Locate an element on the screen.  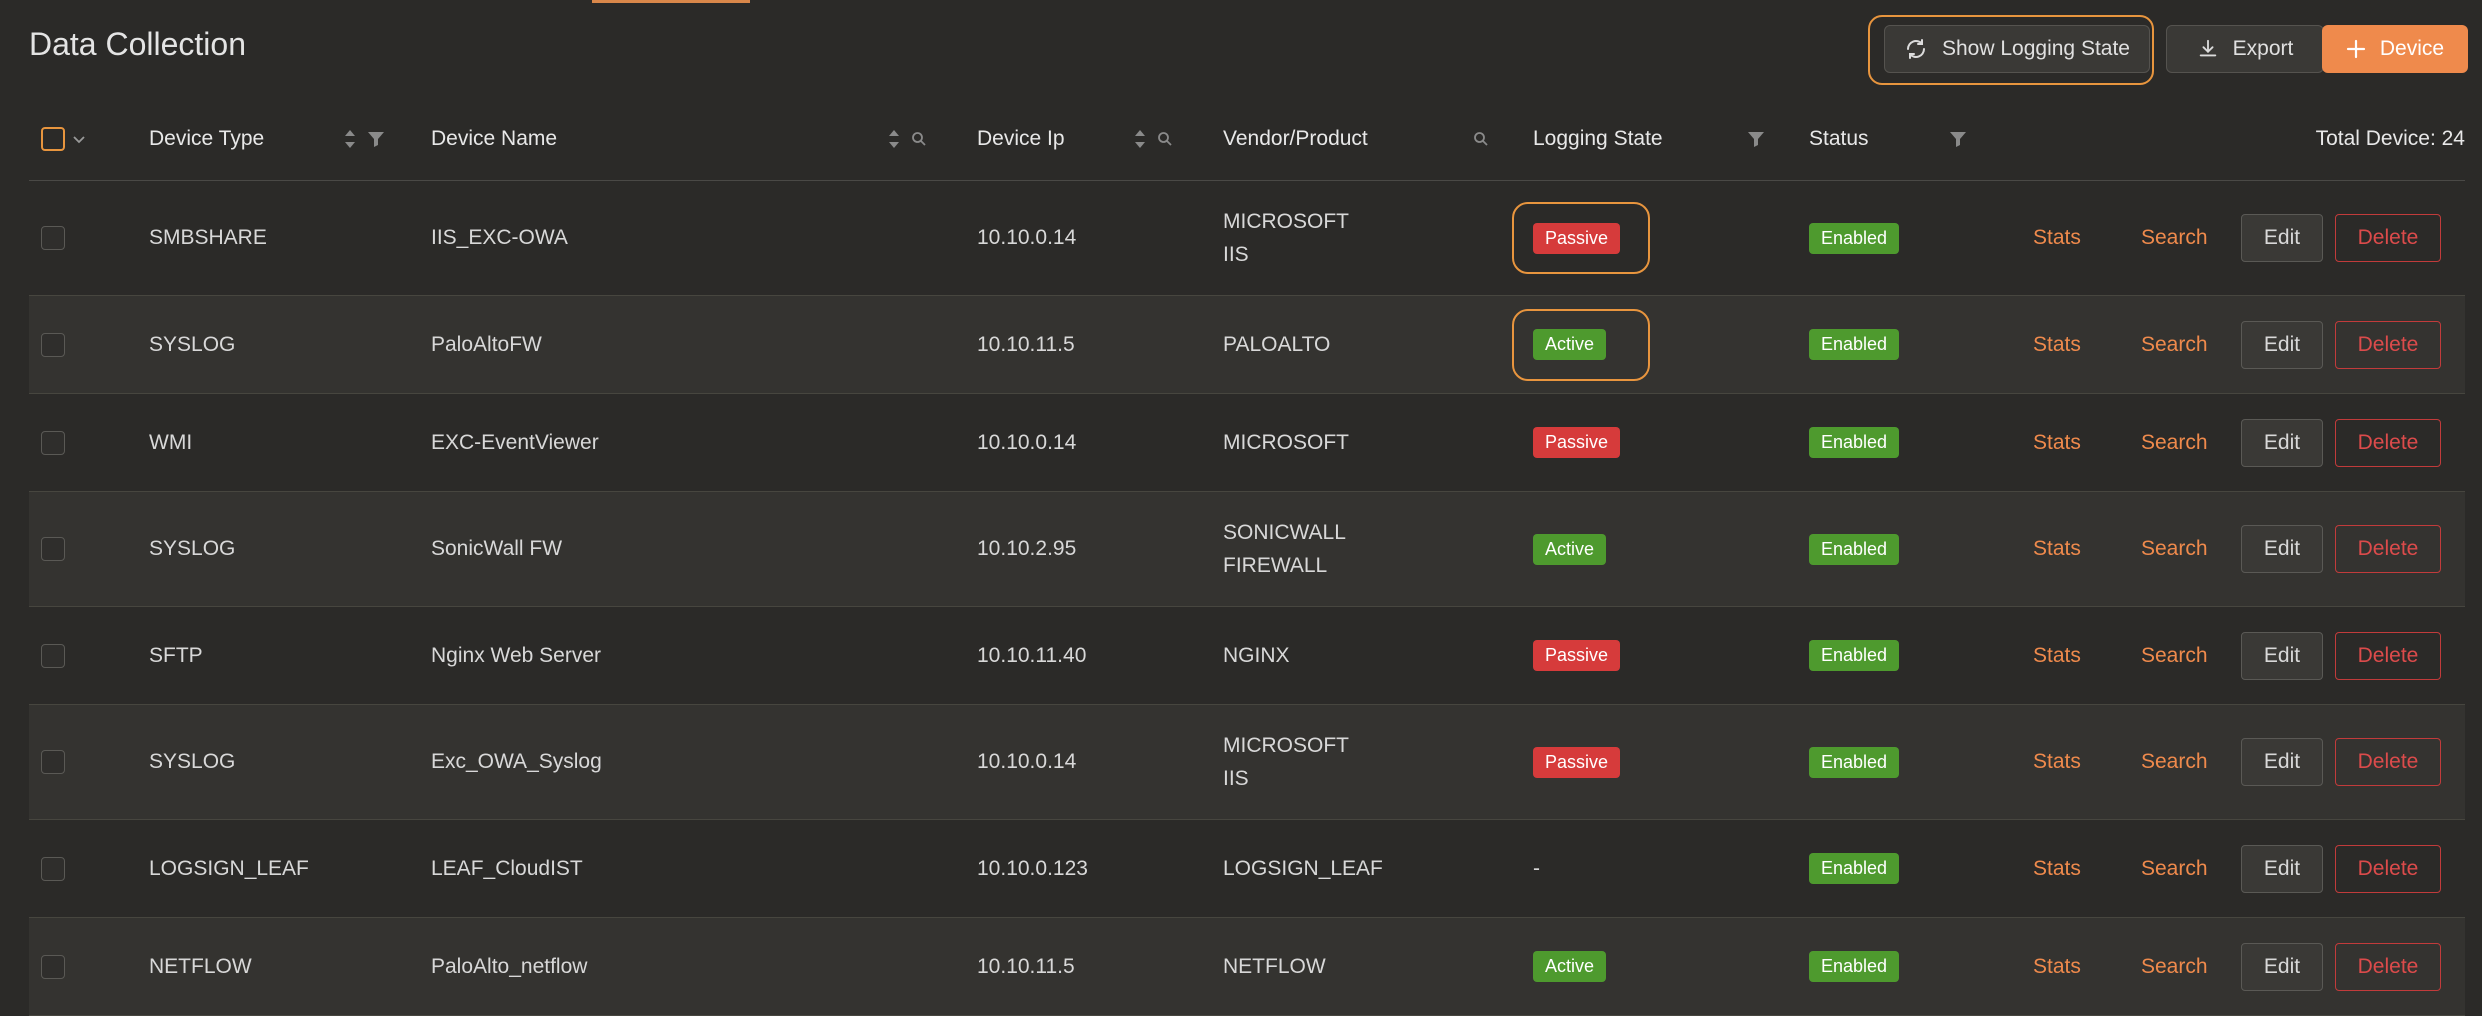
device-name-cell: Exc_OWA_Syslog is located at coordinates (516, 761).